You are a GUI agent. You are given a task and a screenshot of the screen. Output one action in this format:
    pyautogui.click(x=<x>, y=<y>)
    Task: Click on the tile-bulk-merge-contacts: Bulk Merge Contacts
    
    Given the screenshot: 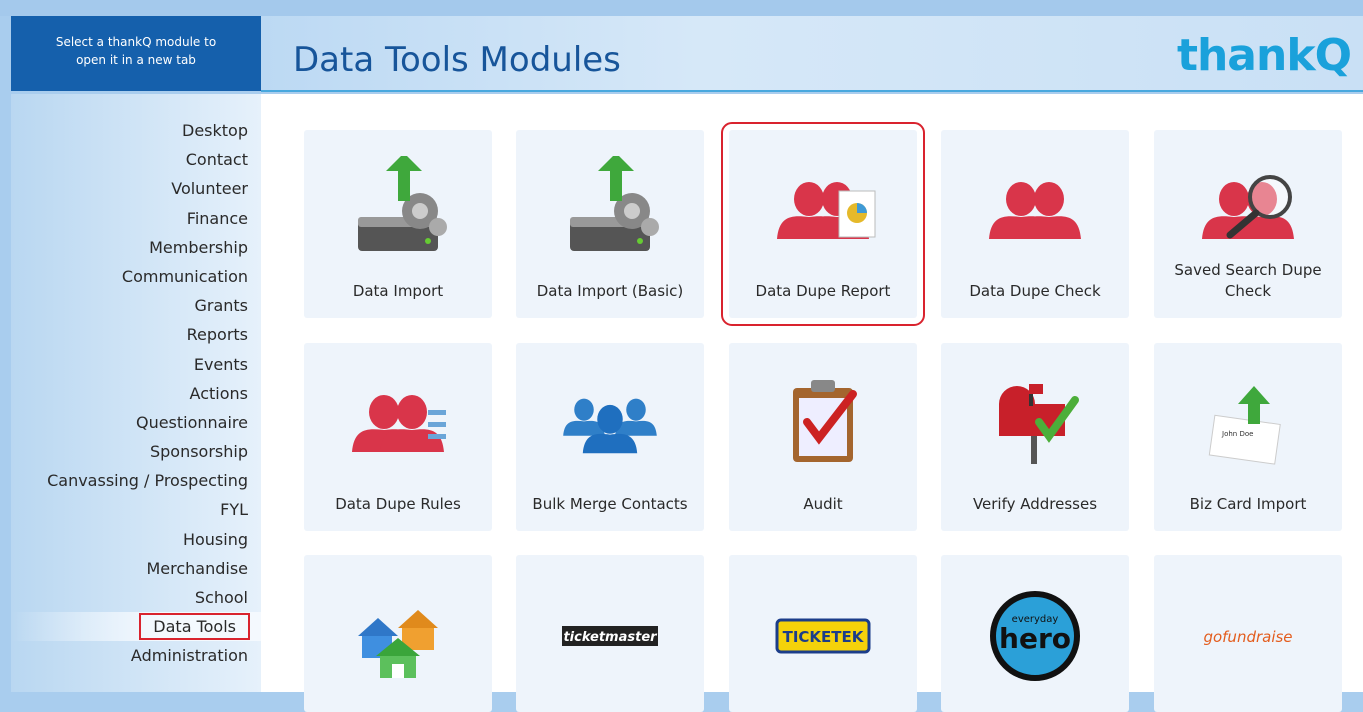 What is the action you would take?
    pyautogui.click(x=610, y=437)
    